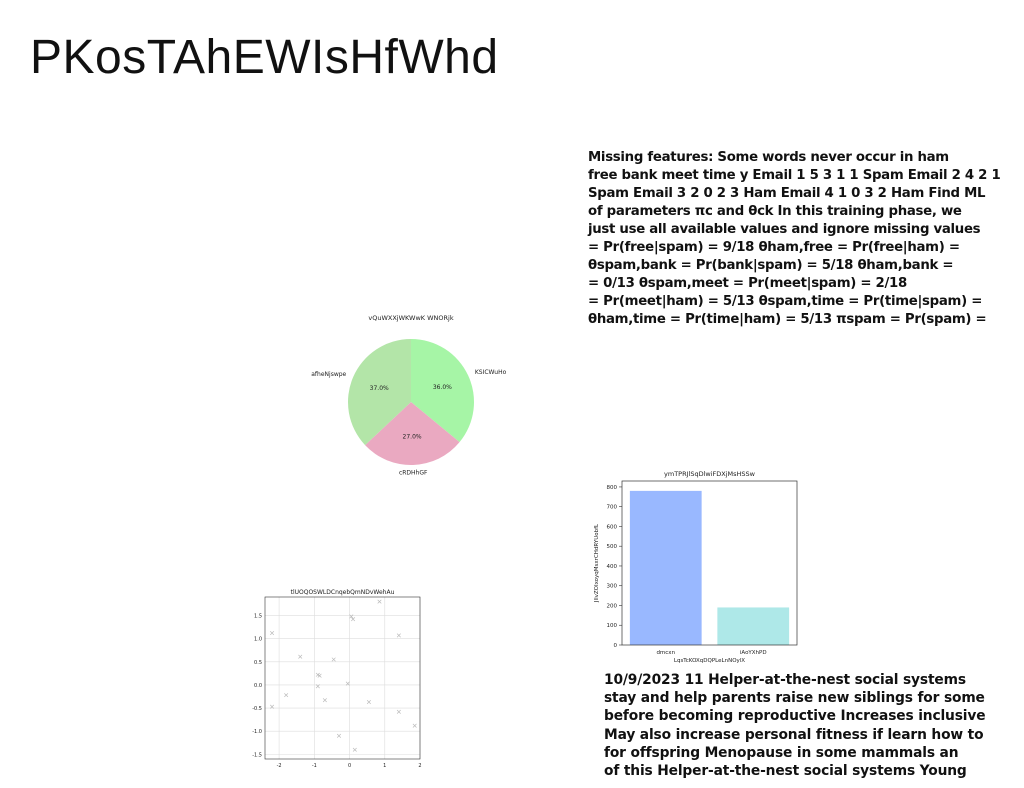 The width and height of the screenshot is (1024, 788). I want to click on bar-y-tick-label: 400, so click(612, 567).